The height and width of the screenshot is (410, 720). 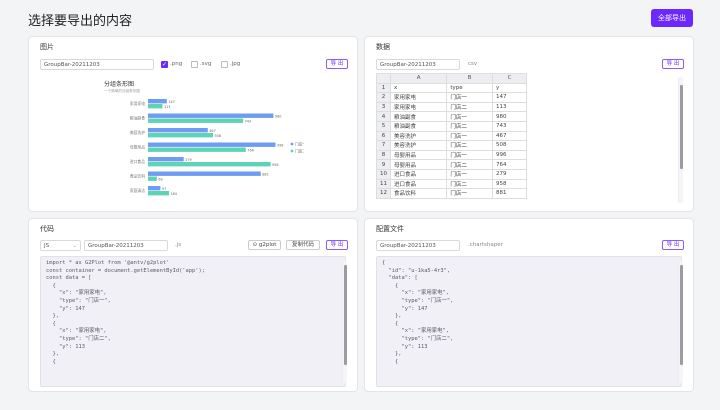 I want to click on table-row: 2 家用家电 门店一 147, so click(x=451, y=97).